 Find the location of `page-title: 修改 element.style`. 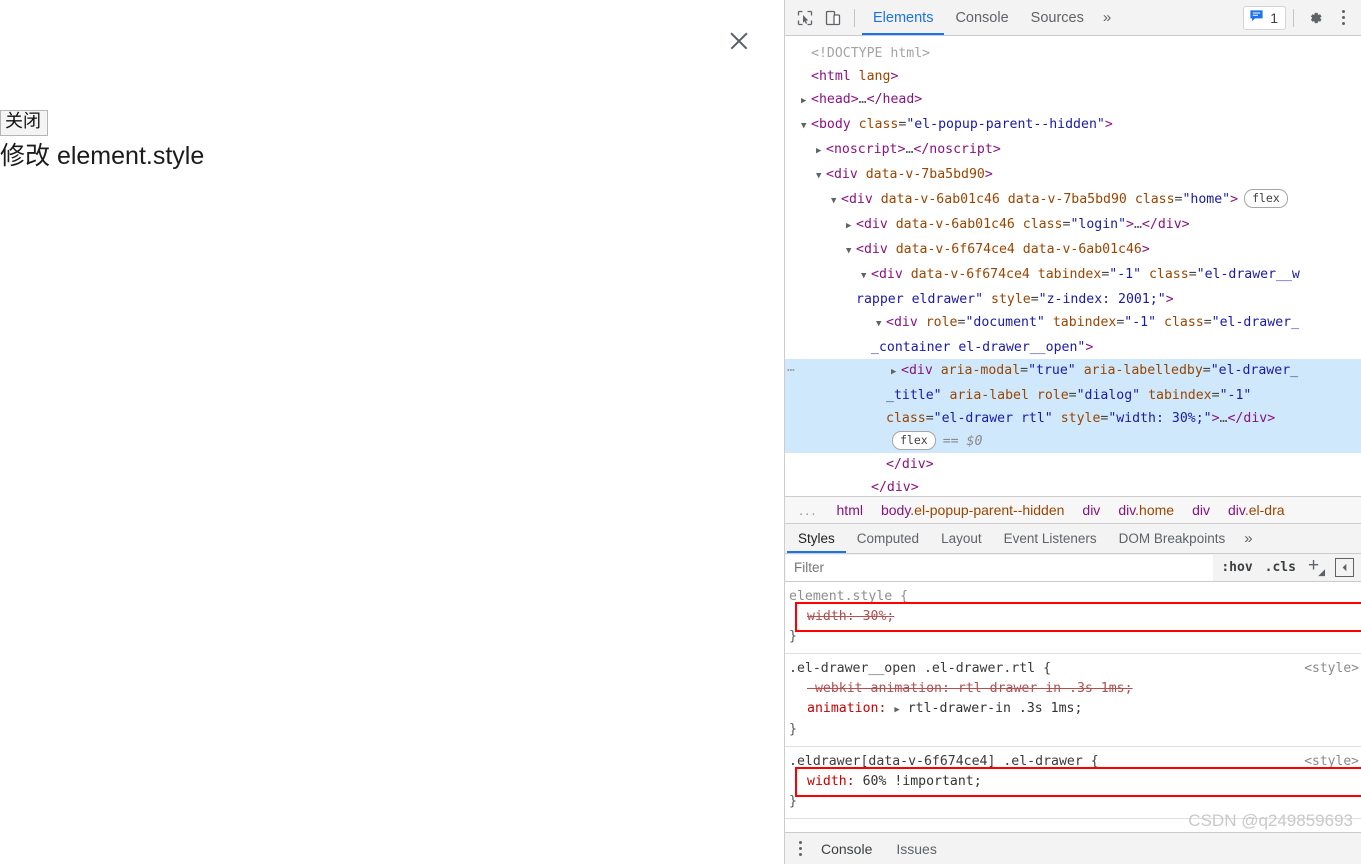

page-title: 修改 element.style is located at coordinates (102, 156).